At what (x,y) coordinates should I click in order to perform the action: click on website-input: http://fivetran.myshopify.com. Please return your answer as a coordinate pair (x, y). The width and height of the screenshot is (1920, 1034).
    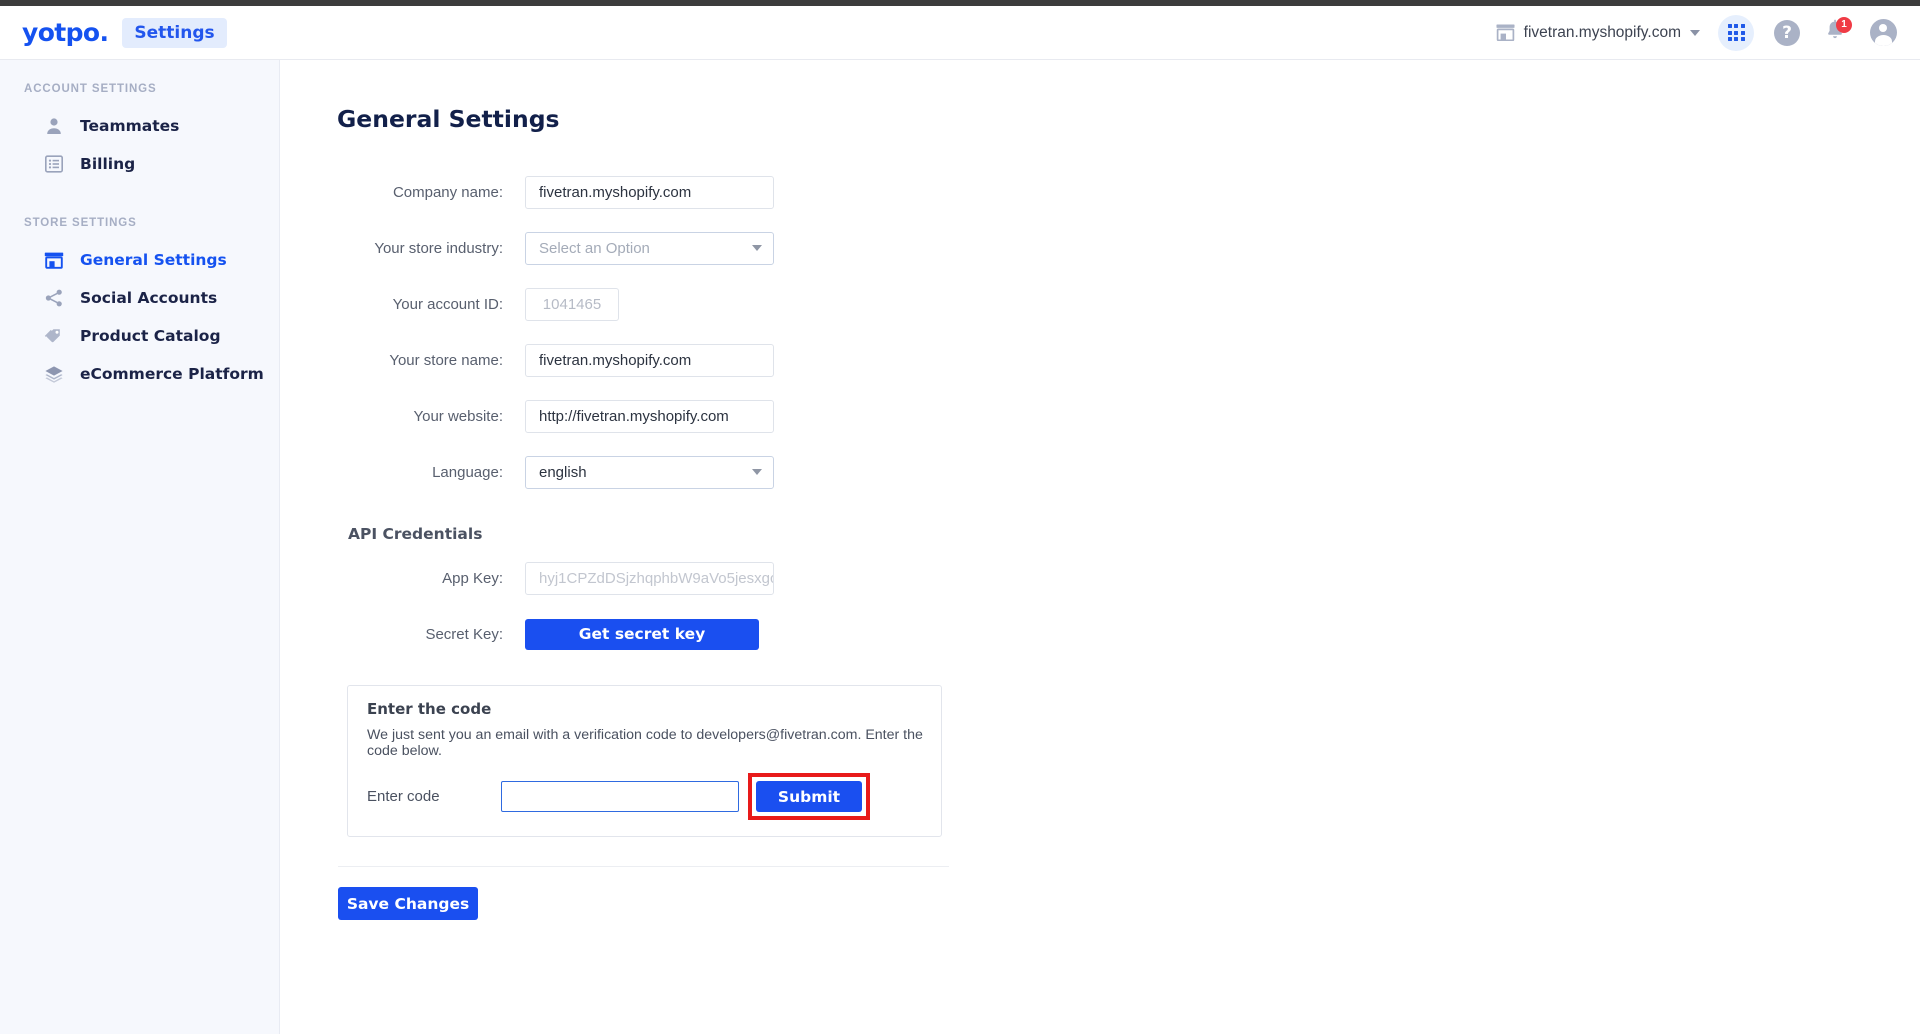
    Looking at the image, I should click on (649, 416).